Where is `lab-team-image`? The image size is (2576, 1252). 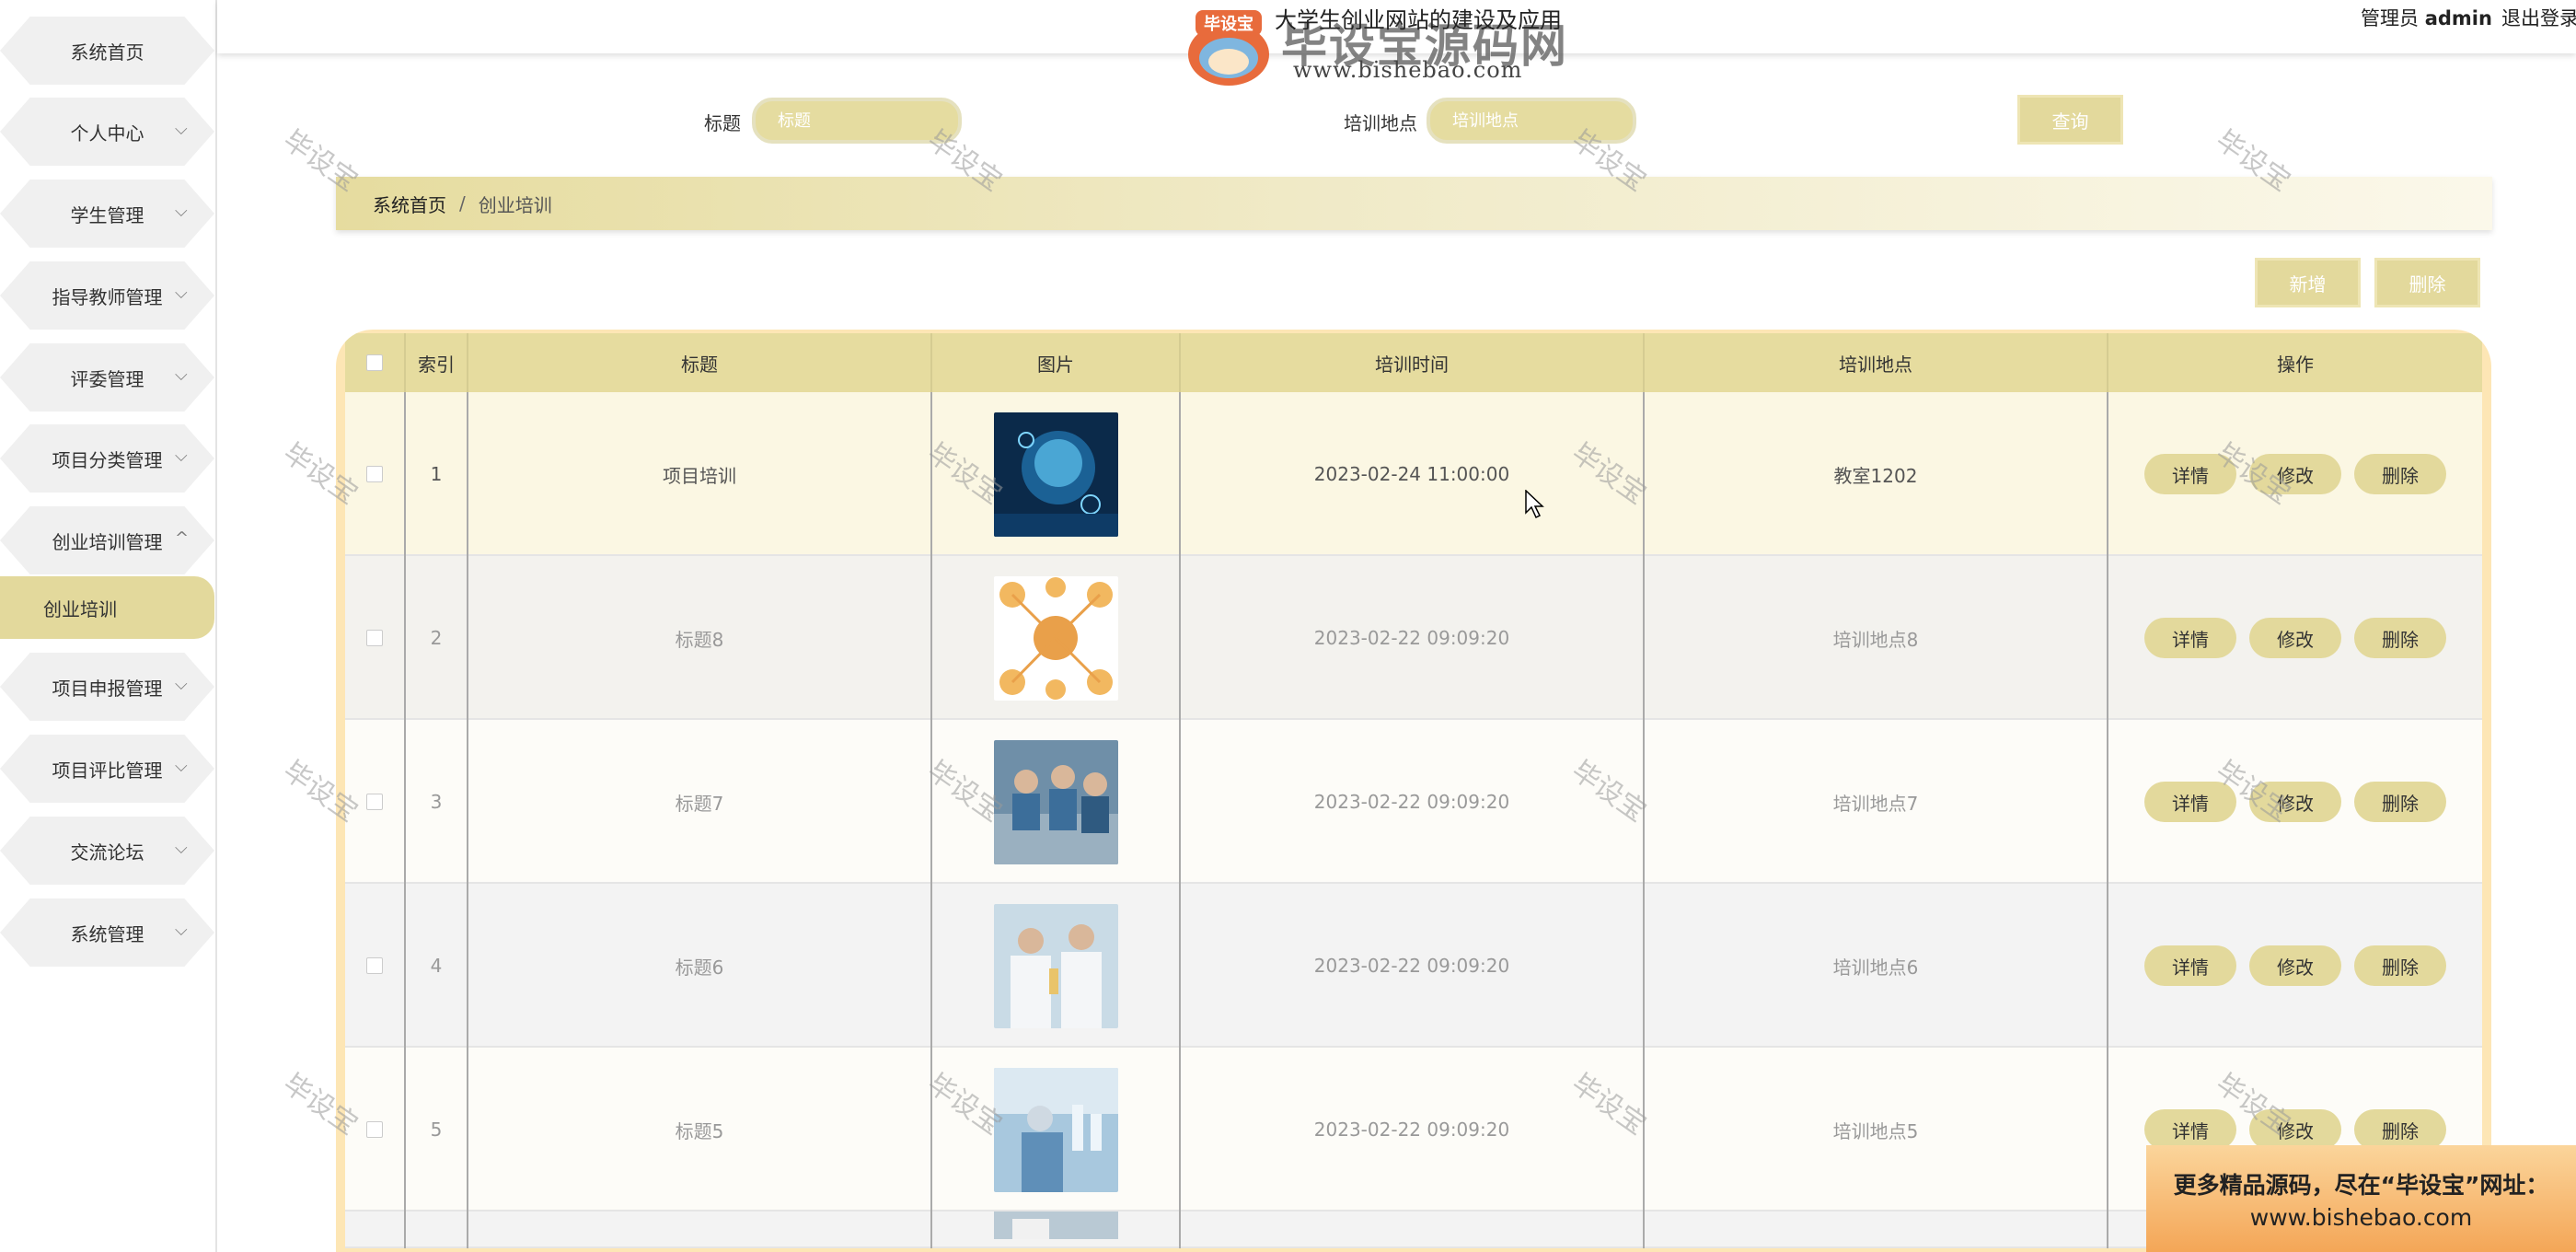 lab-team-image is located at coordinates (1055, 801).